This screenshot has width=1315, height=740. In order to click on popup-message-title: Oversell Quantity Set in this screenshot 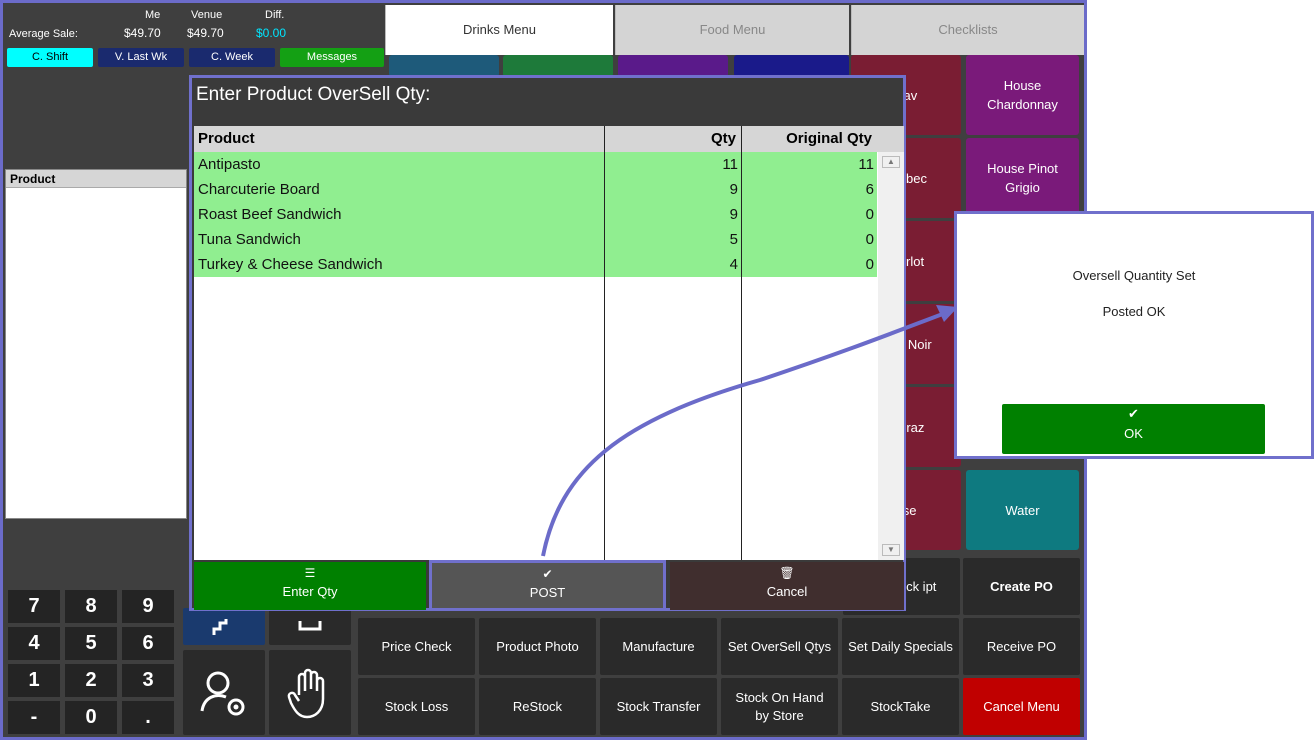, I will do `click(1134, 275)`.